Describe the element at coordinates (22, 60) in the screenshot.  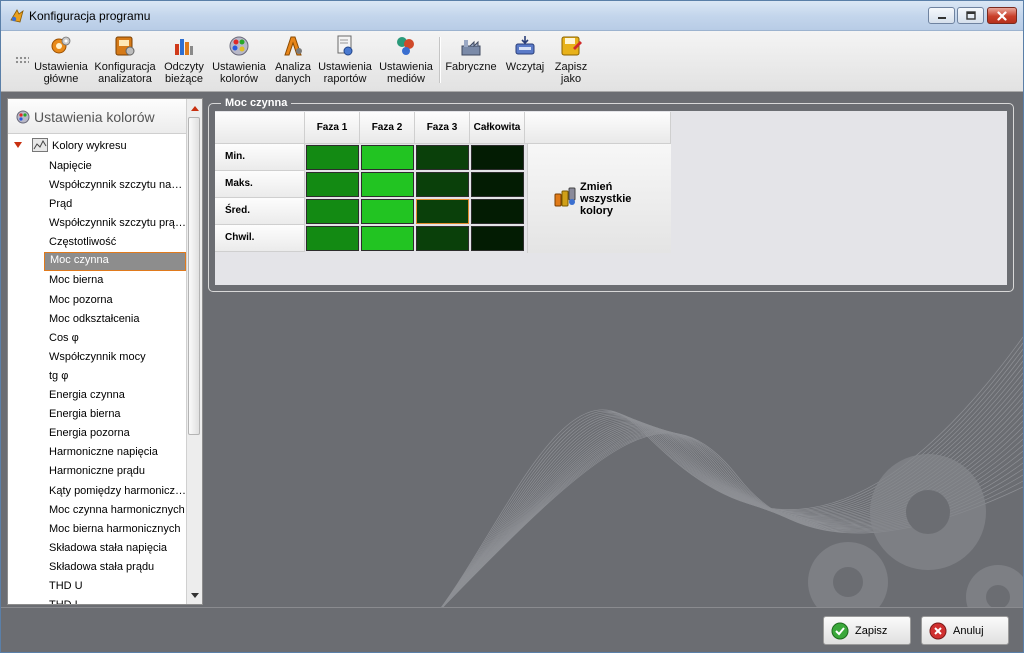
I see `toolbar-grip` at that location.